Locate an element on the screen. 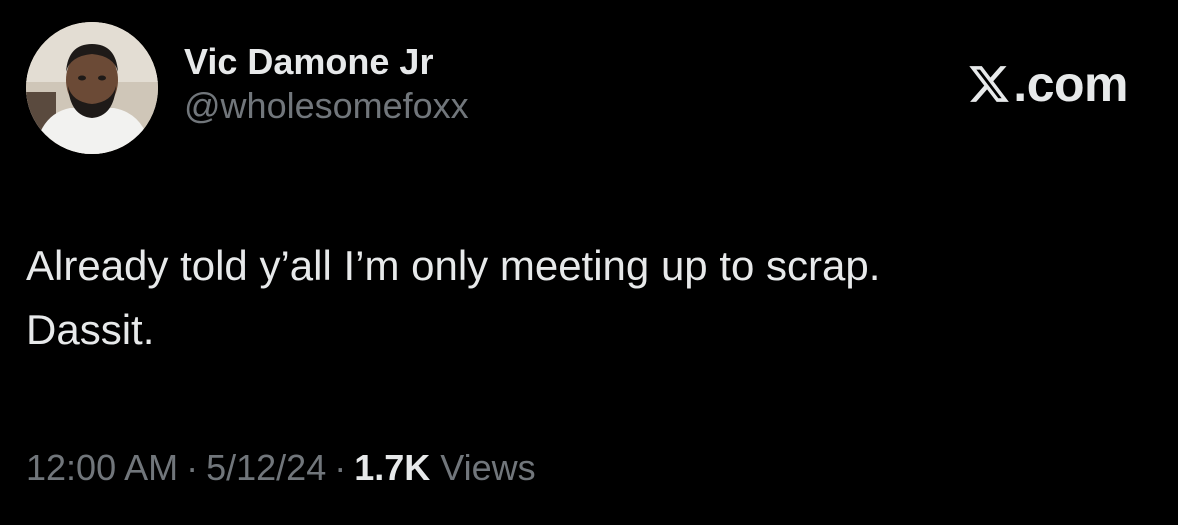 The image size is (1178, 525). display-name: Vic Damone Jr is located at coordinates (326, 62).